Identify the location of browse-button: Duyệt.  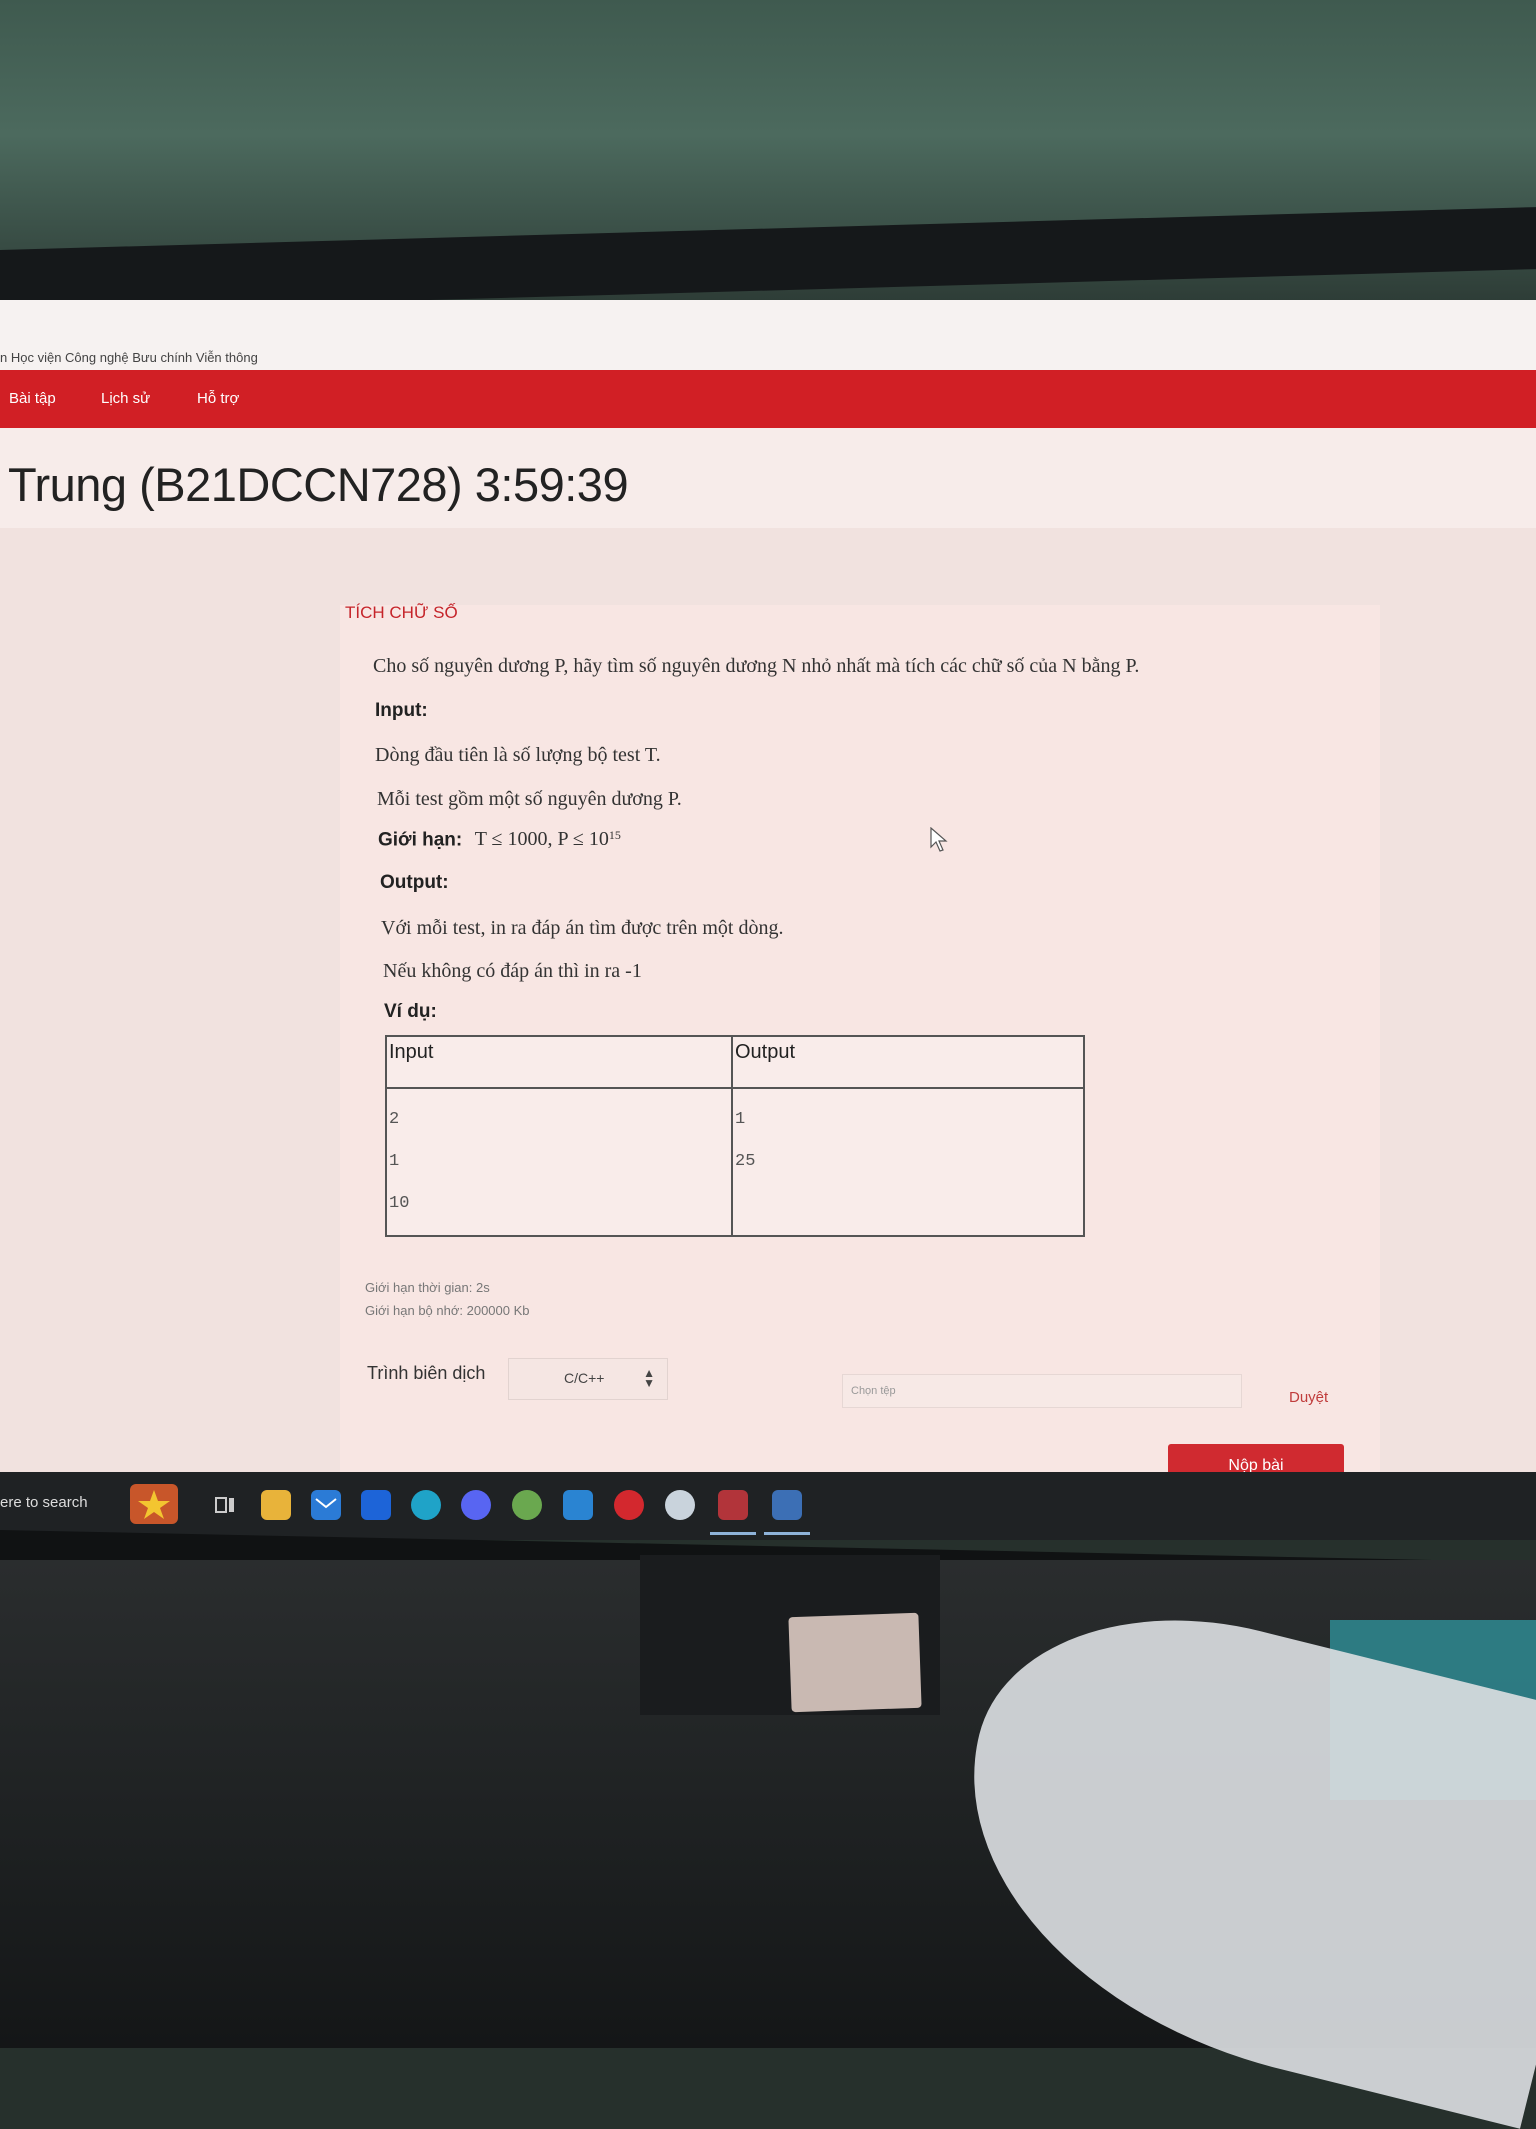
(1308, 1397).